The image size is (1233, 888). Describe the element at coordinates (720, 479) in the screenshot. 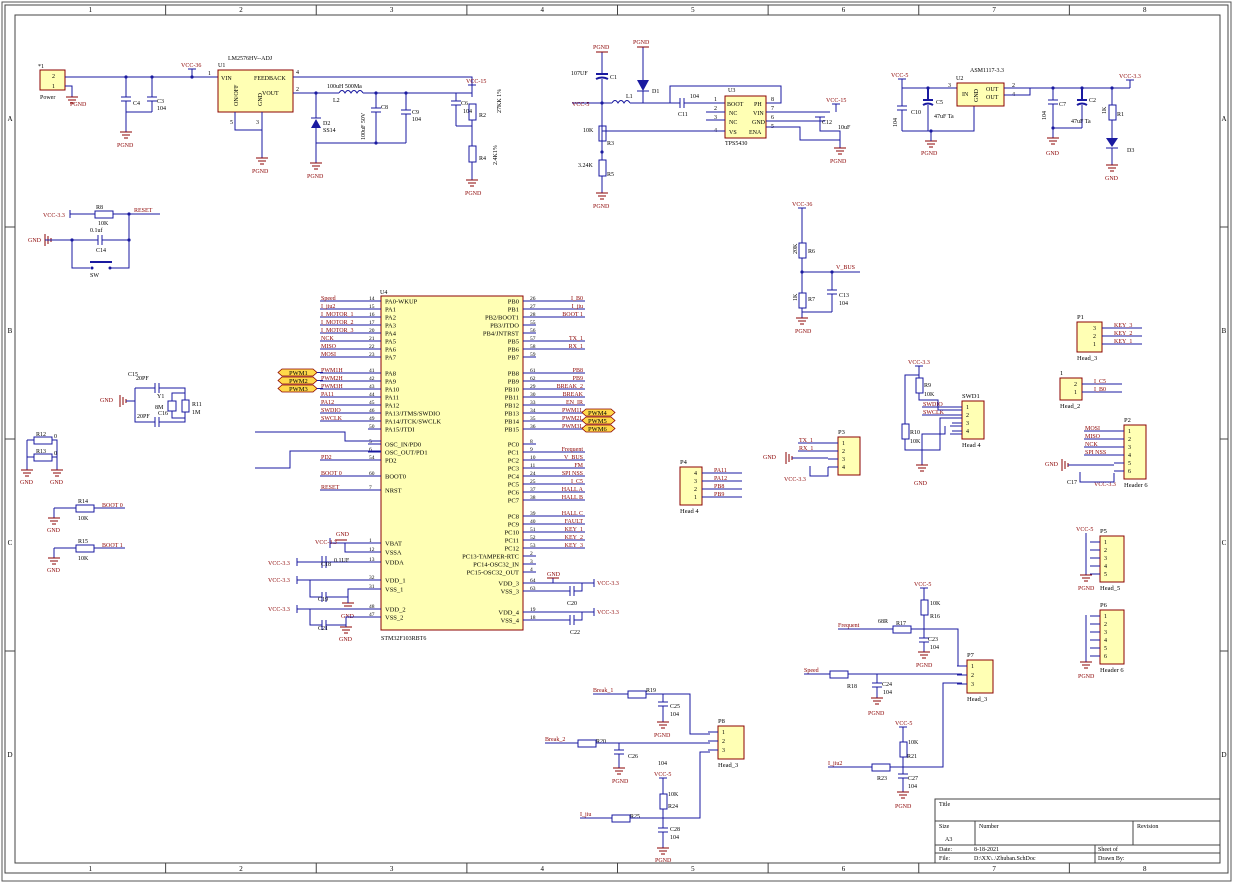

I see `svg-text: PA12` at that location.